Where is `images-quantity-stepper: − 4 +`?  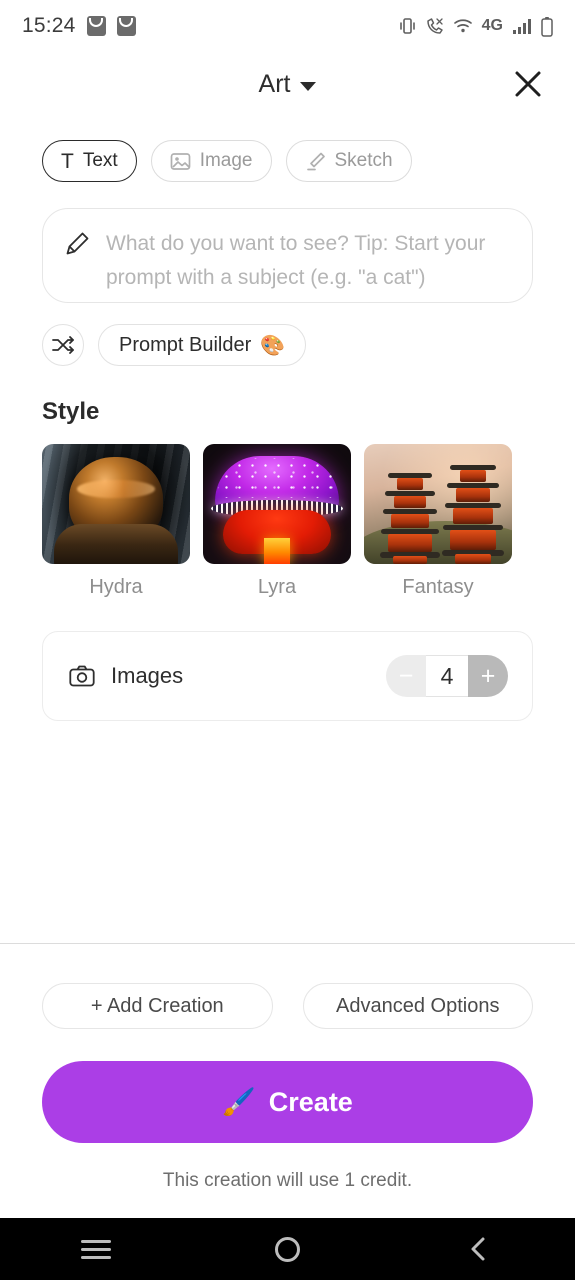 images-quantity-stepper: − 4 + is located at coordinates (447, 676).